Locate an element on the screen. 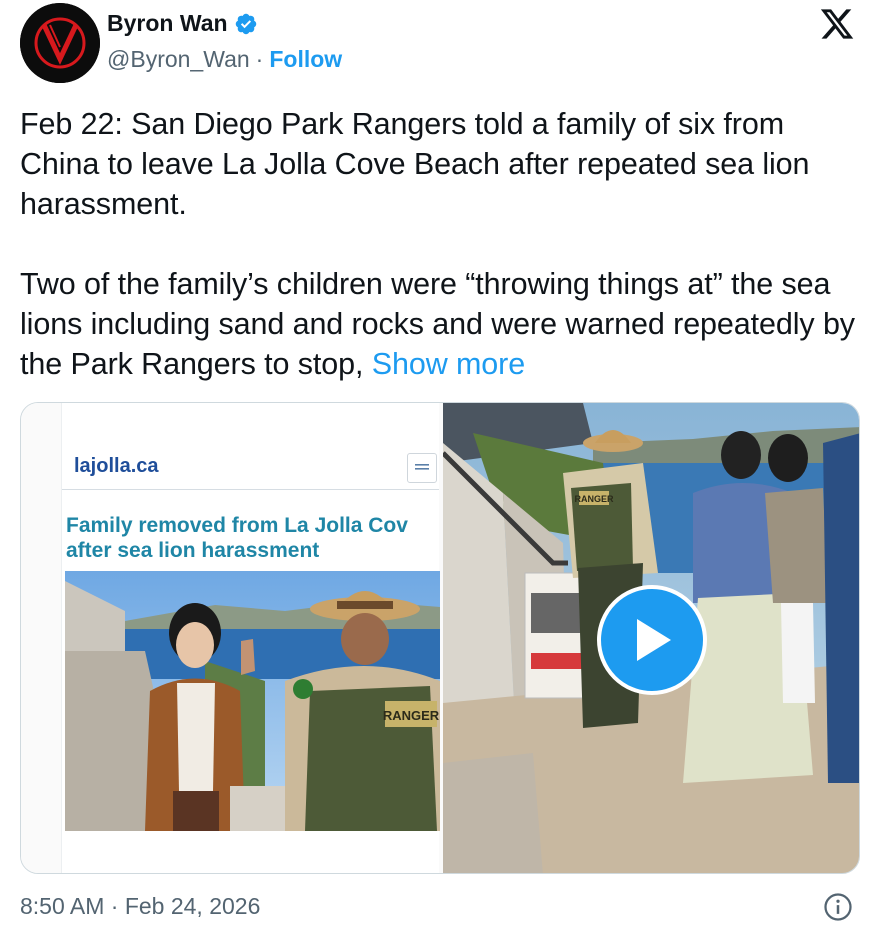 This screenshot has height=938, width=875. display-name-row: Byron Wan is located at coordinates (182, 23).